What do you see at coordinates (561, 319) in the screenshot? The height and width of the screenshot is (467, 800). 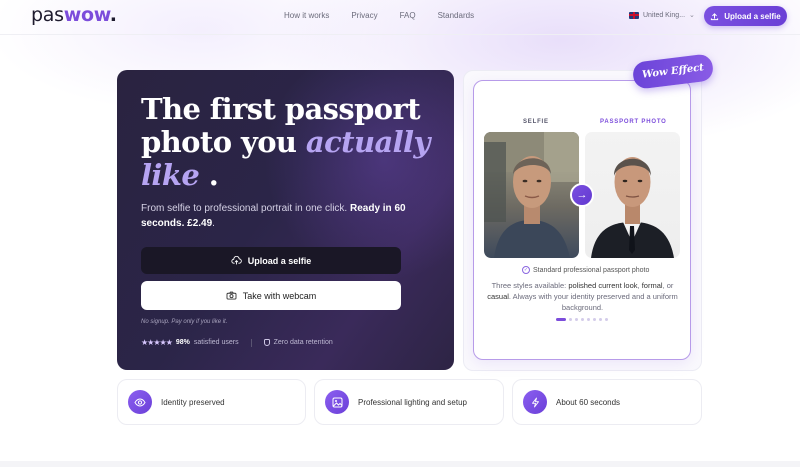 I see `carousel-dot-active` at bounding box center [561, 319].